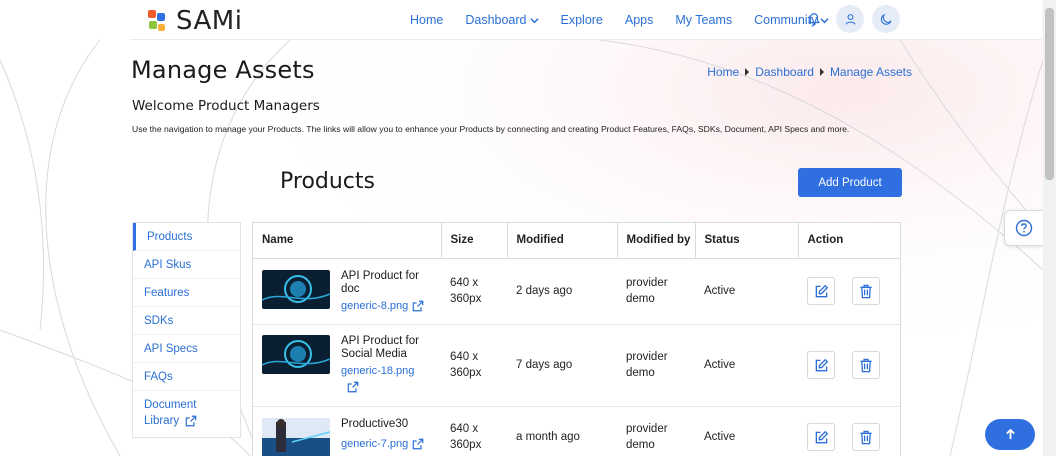 The height and width of the screenshot is (456, 1056). Describe the element at coordinates (347, 431) in the screenshot. I see `product-name-cell: Productive30 generic-7.png` at that location.